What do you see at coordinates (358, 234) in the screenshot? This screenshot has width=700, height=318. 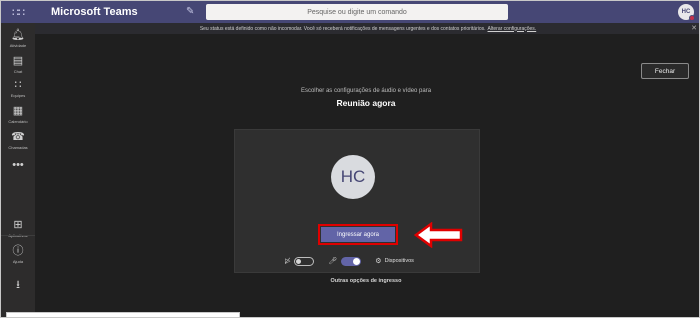 I see `join-now-button: Ingressar agora` at bounding box center [358, 234].